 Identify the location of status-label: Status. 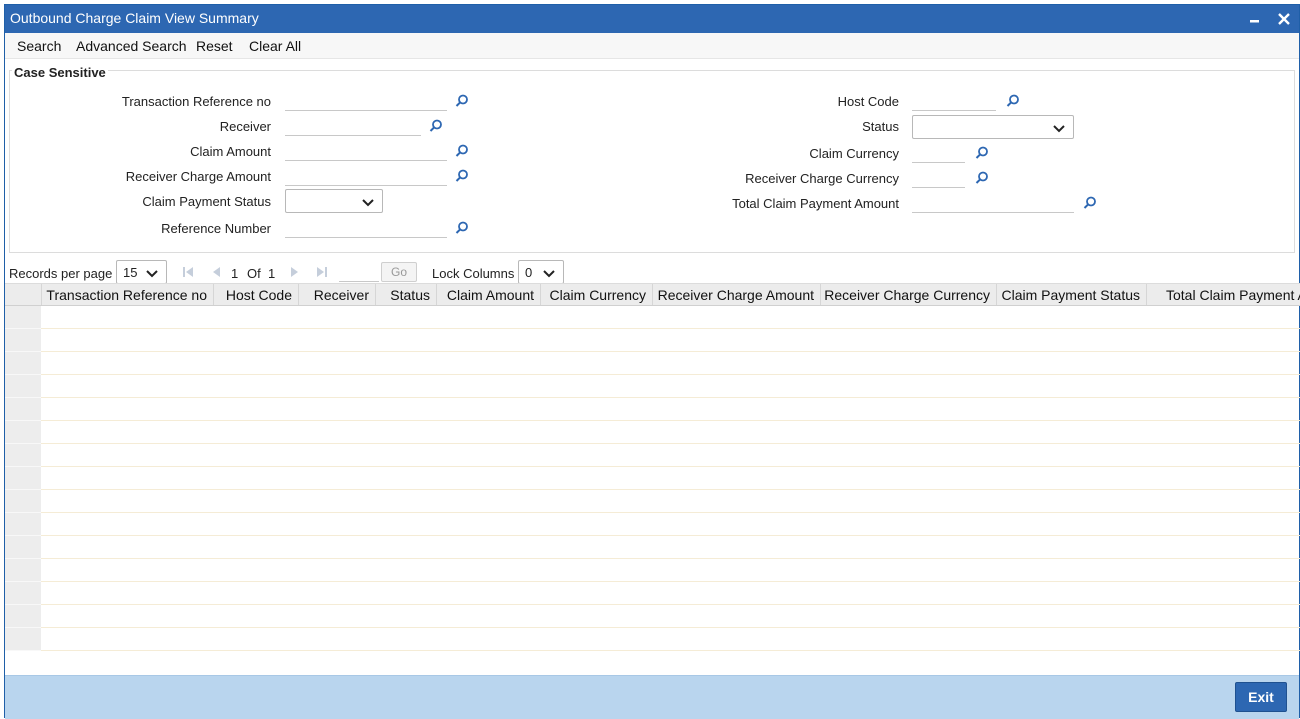
(880, 126).